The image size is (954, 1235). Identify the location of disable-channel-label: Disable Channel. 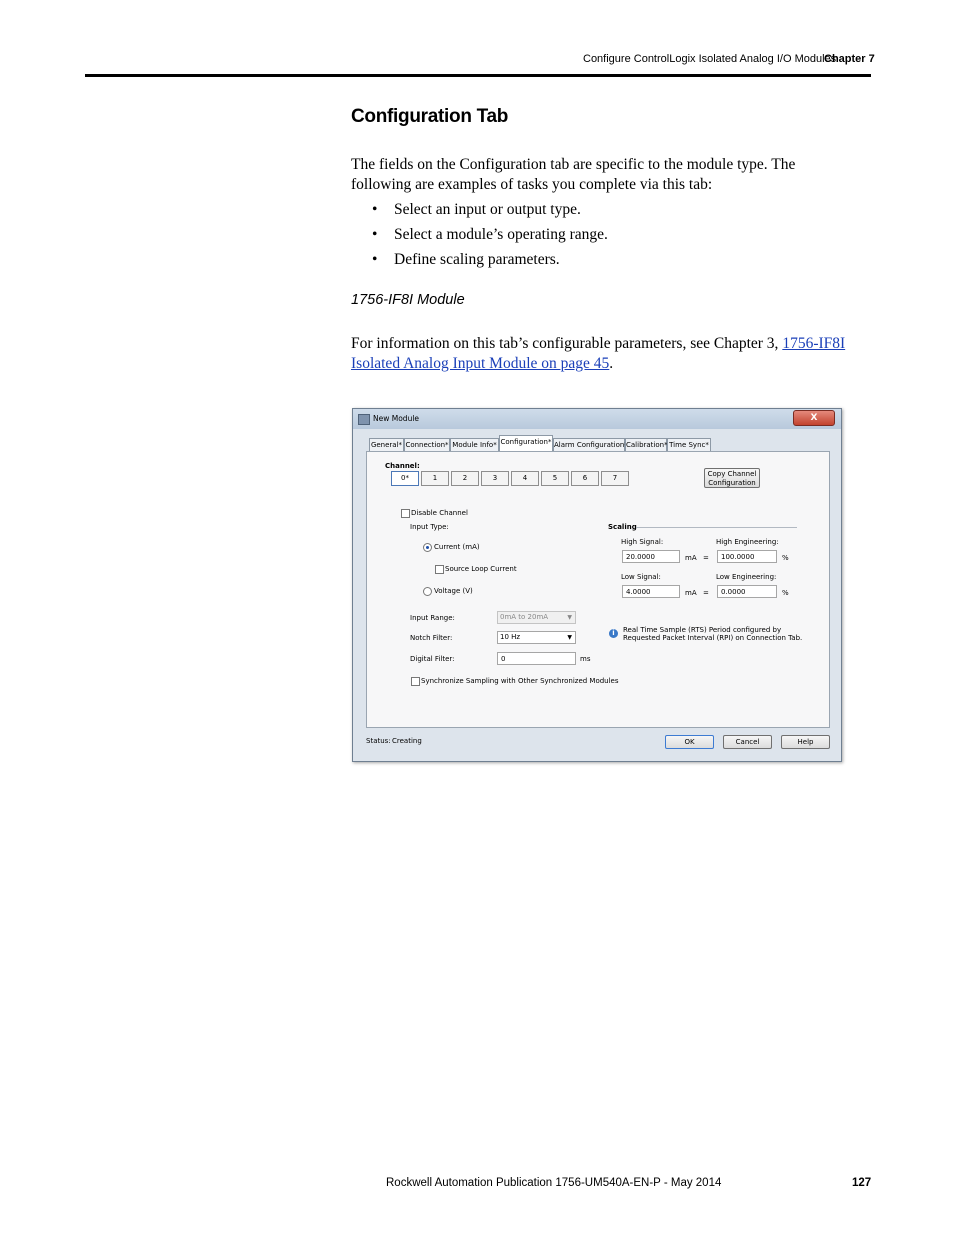
(439, 513).